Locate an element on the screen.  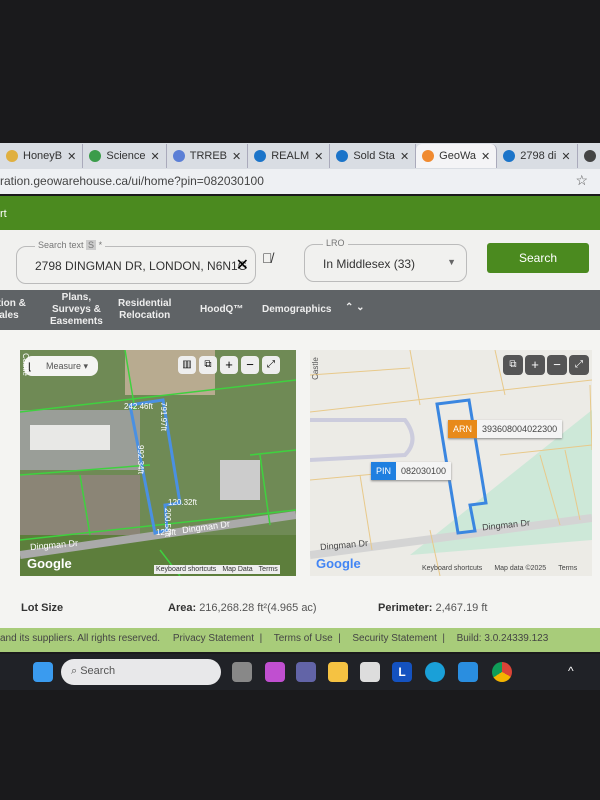
expand-collapse-icon: ⌃ ⌄ is located at coordinates (355, 308).